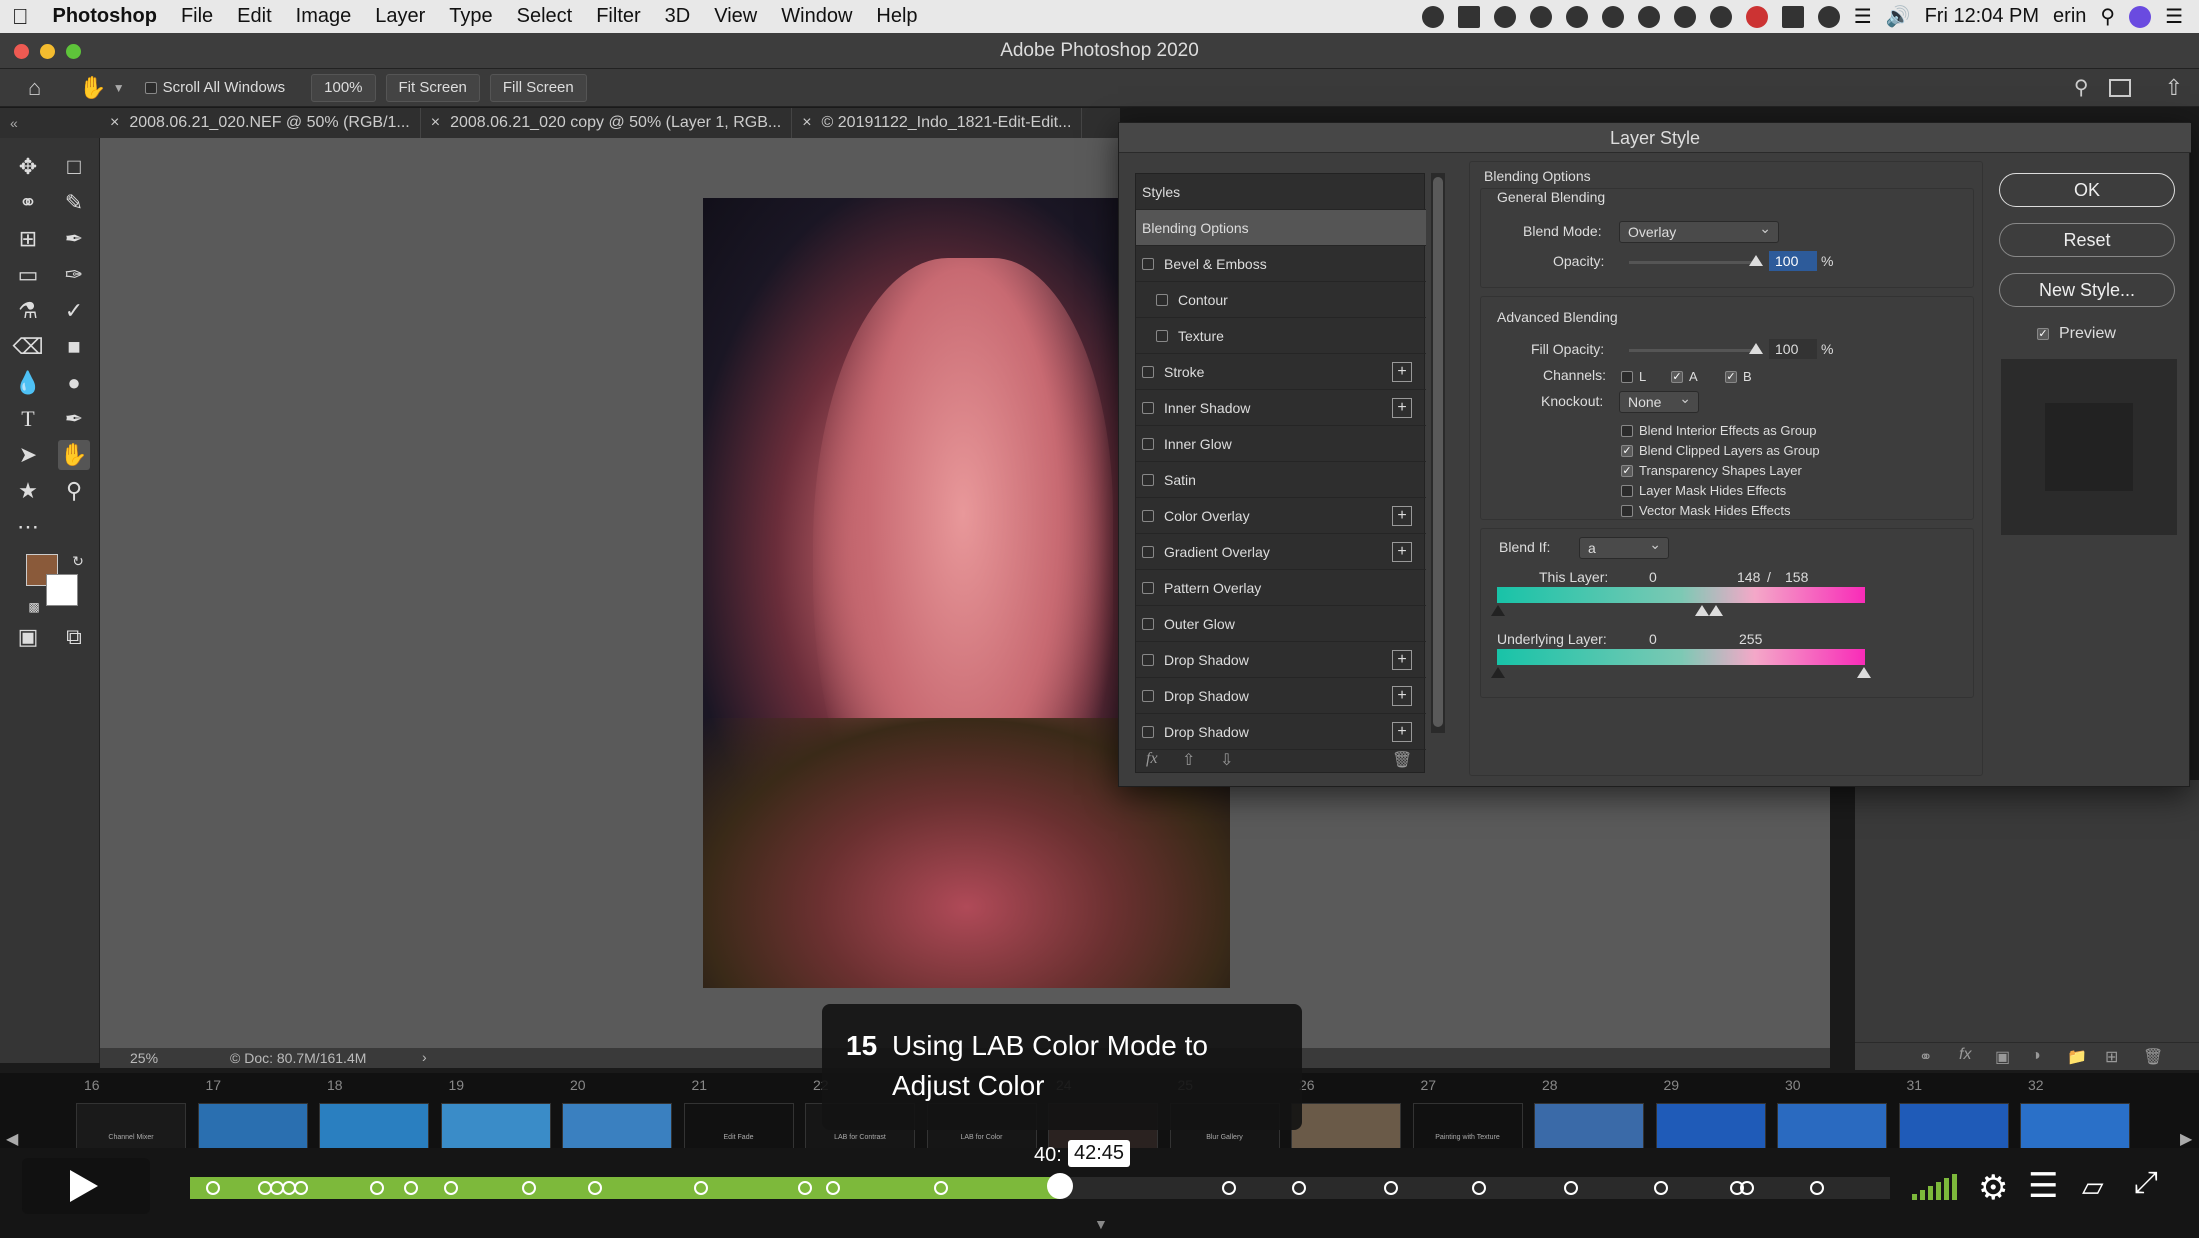 The image size is (2199, 1238). I want to click on preview-checkbox: ✓ Preview, so click(2076, 334).